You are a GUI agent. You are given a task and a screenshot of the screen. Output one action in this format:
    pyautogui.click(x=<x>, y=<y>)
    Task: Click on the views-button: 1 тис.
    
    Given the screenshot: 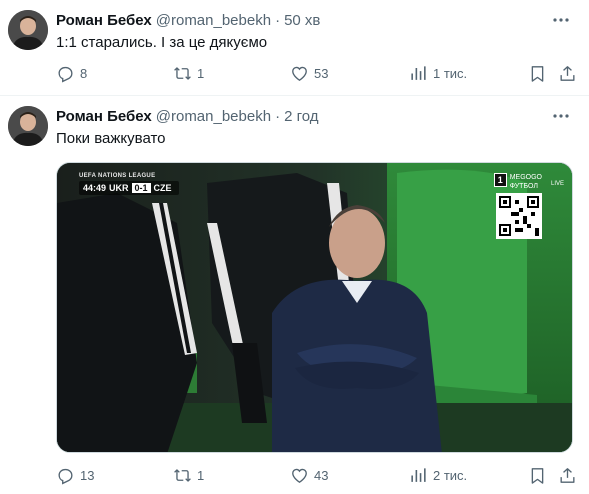 What is the action you would take?
    pyautogui.click(x=438, y=73)
    